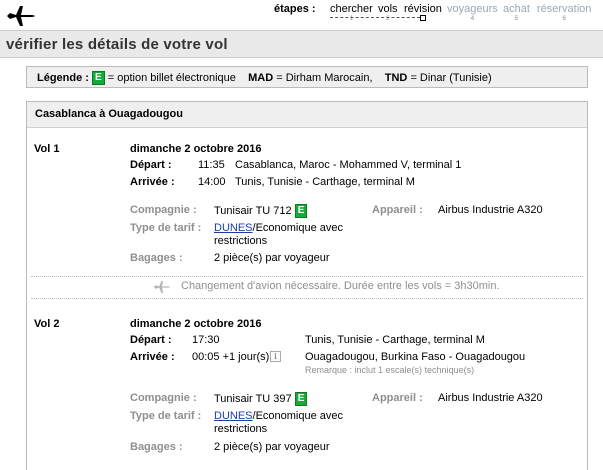 Image resolution: width=603 pixels, height=470 pixels. What do you see at coordinates (472, 9) in the screenshot?
I see `step-label: voyageurs` at bounding box center [472, 9].